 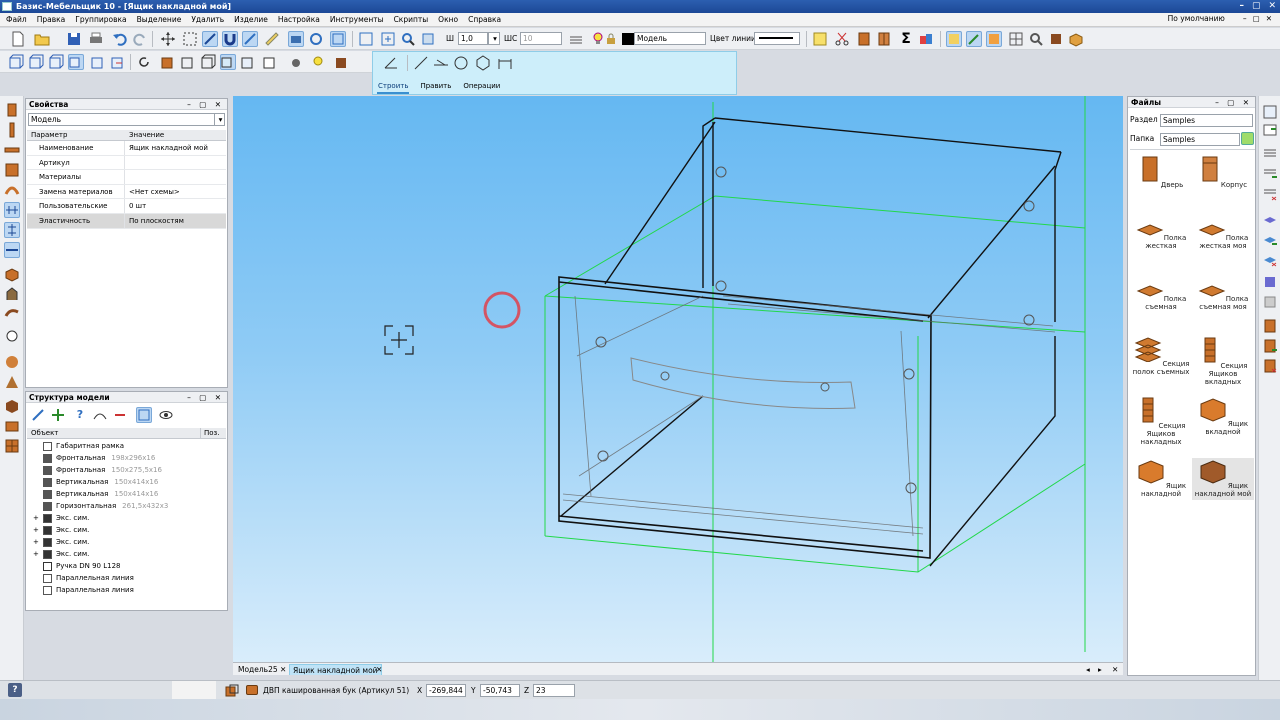 What do you see at coordinates (80, 415) in the screenshot?
I see `query-icon: ?` at bounding box center [80, 415].